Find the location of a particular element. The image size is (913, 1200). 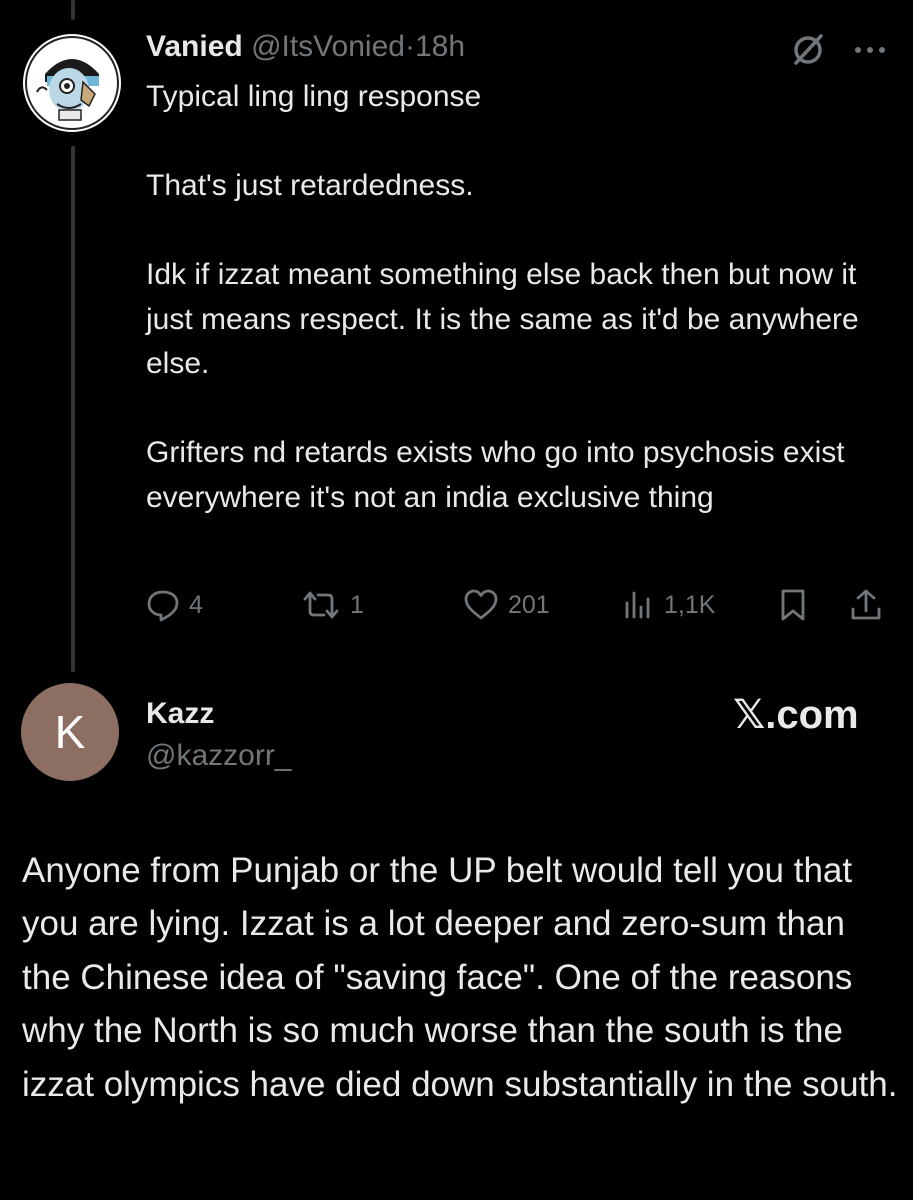

retweet-count: 1 is located at coordinates (357, 604).